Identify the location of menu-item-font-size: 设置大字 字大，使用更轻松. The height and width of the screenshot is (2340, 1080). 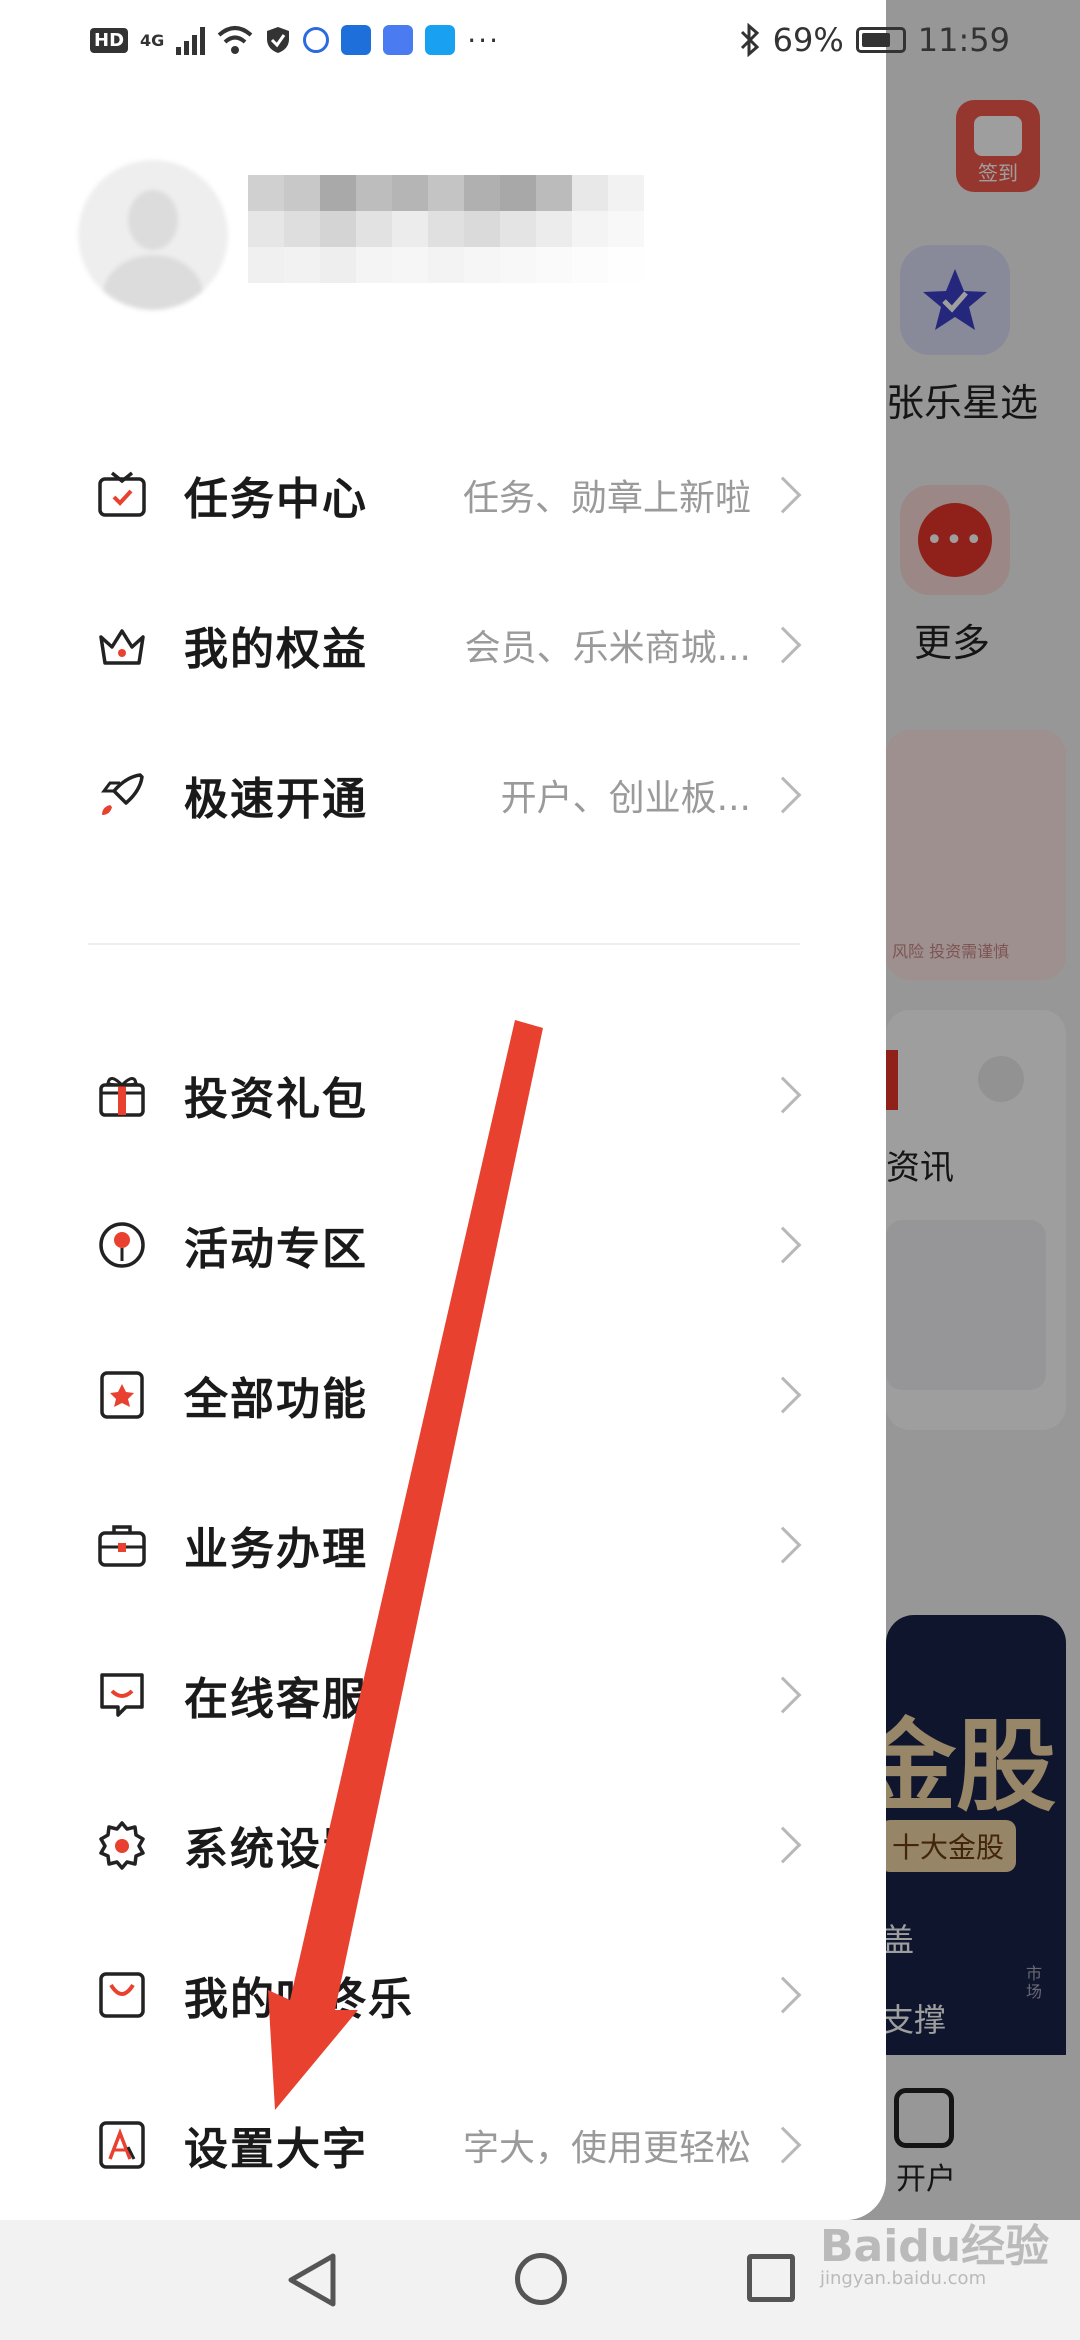
(443, 2145).